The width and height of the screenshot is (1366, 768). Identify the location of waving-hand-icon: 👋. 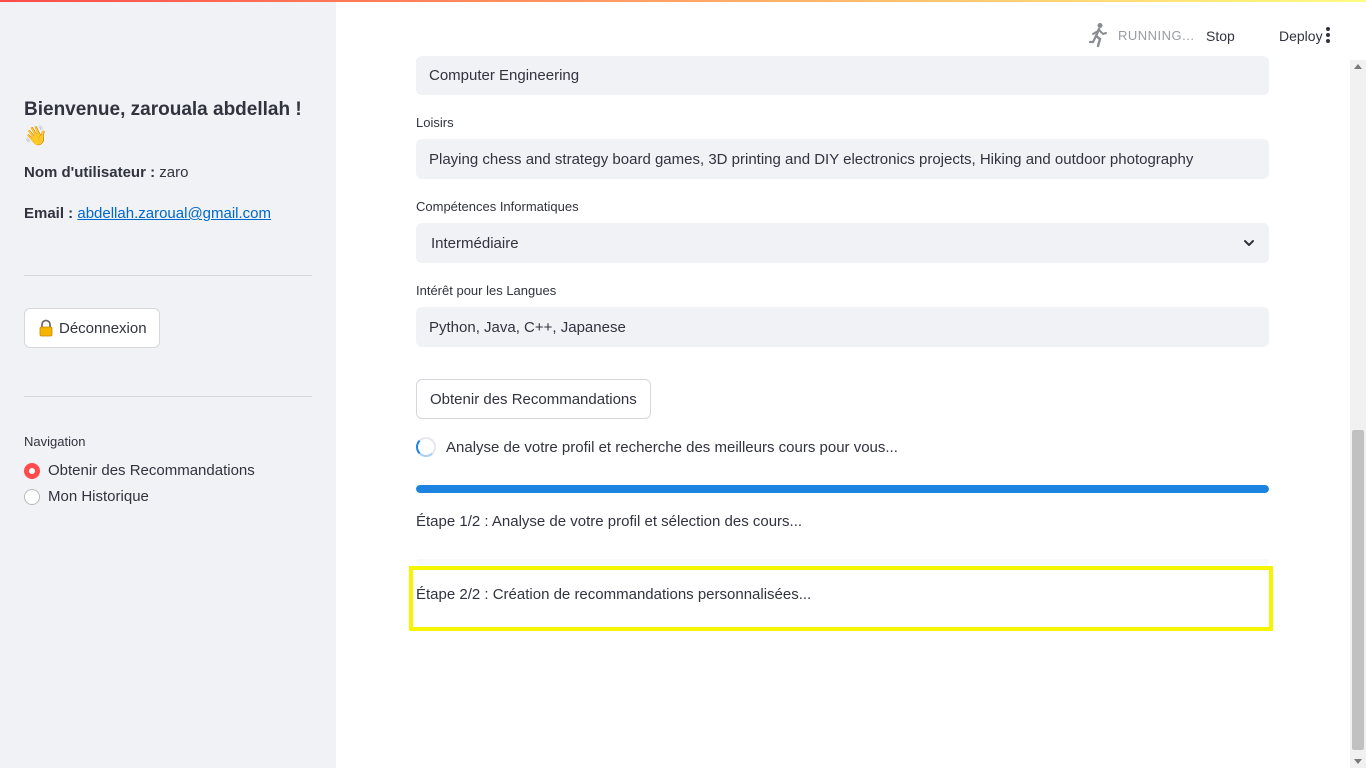
(36, 136).